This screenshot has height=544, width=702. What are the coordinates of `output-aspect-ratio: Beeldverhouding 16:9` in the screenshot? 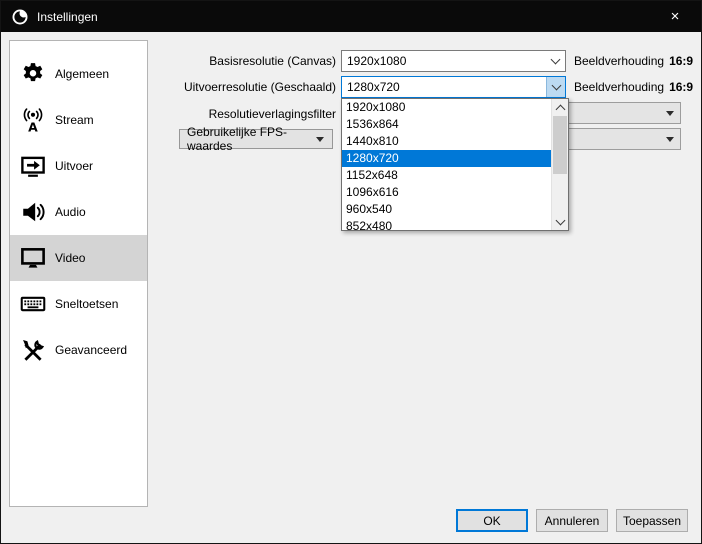 It's located at (633, 87).